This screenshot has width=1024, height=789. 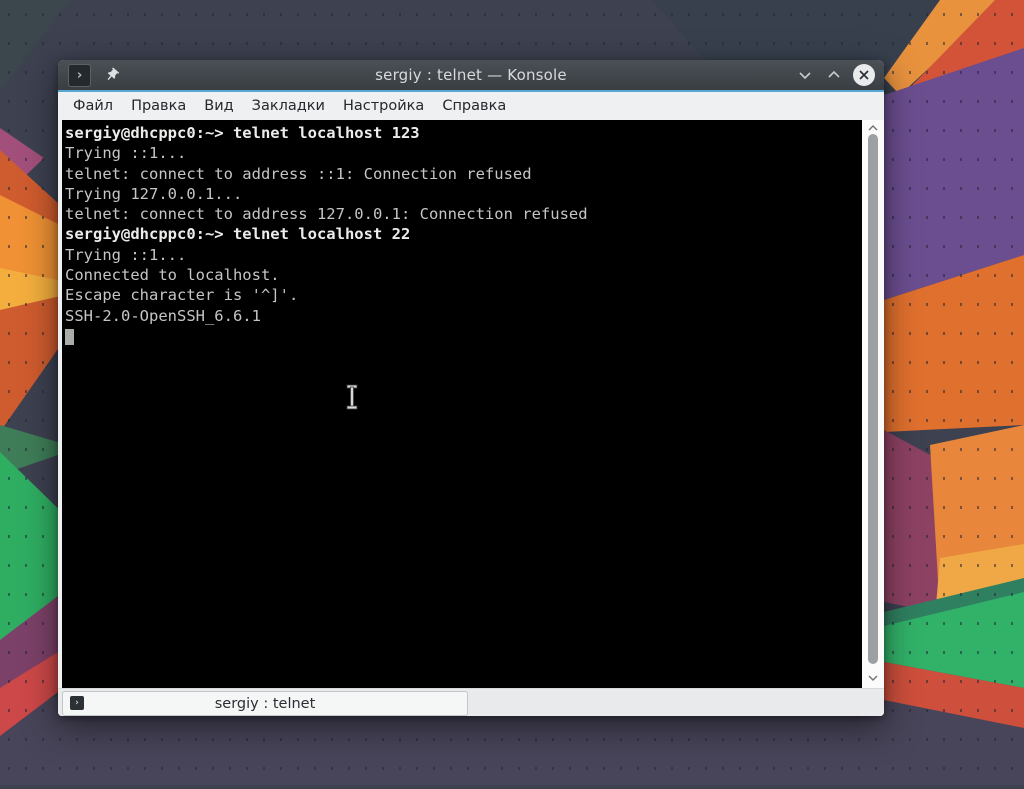 I want to click on close-button, so click(x=864, y=75).